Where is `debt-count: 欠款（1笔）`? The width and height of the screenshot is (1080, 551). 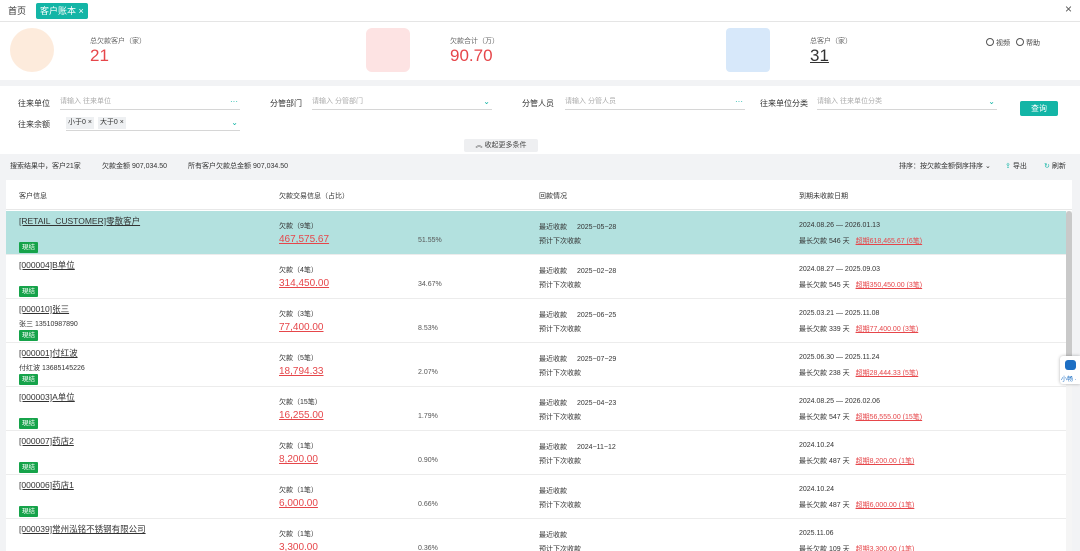
debt-count: 欠款（1笔） is located at coordinates (298, 490).